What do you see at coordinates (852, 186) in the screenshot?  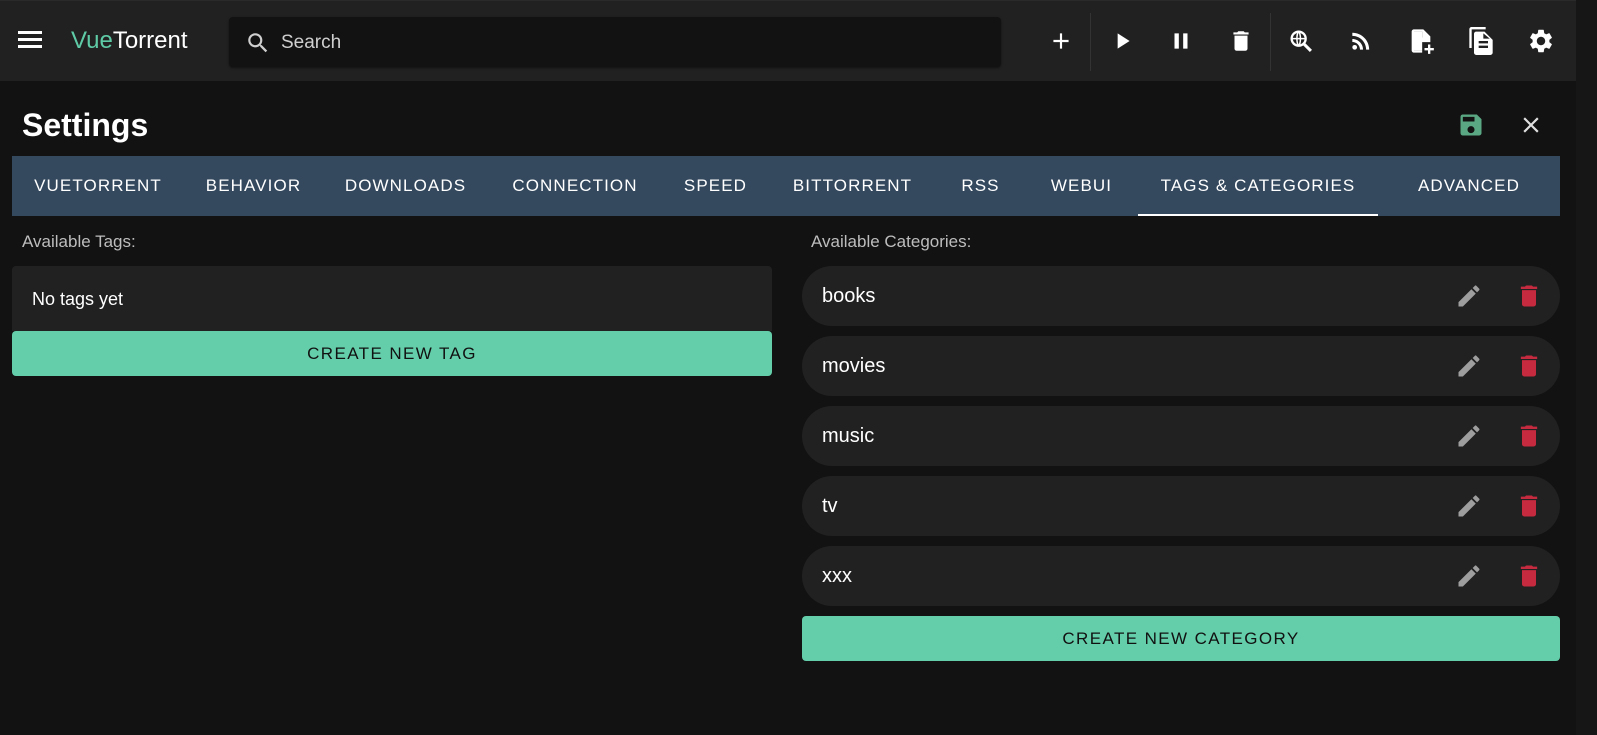 I see `tab-bittorrent: BITTORRENT` at bounding box center [852, 186].